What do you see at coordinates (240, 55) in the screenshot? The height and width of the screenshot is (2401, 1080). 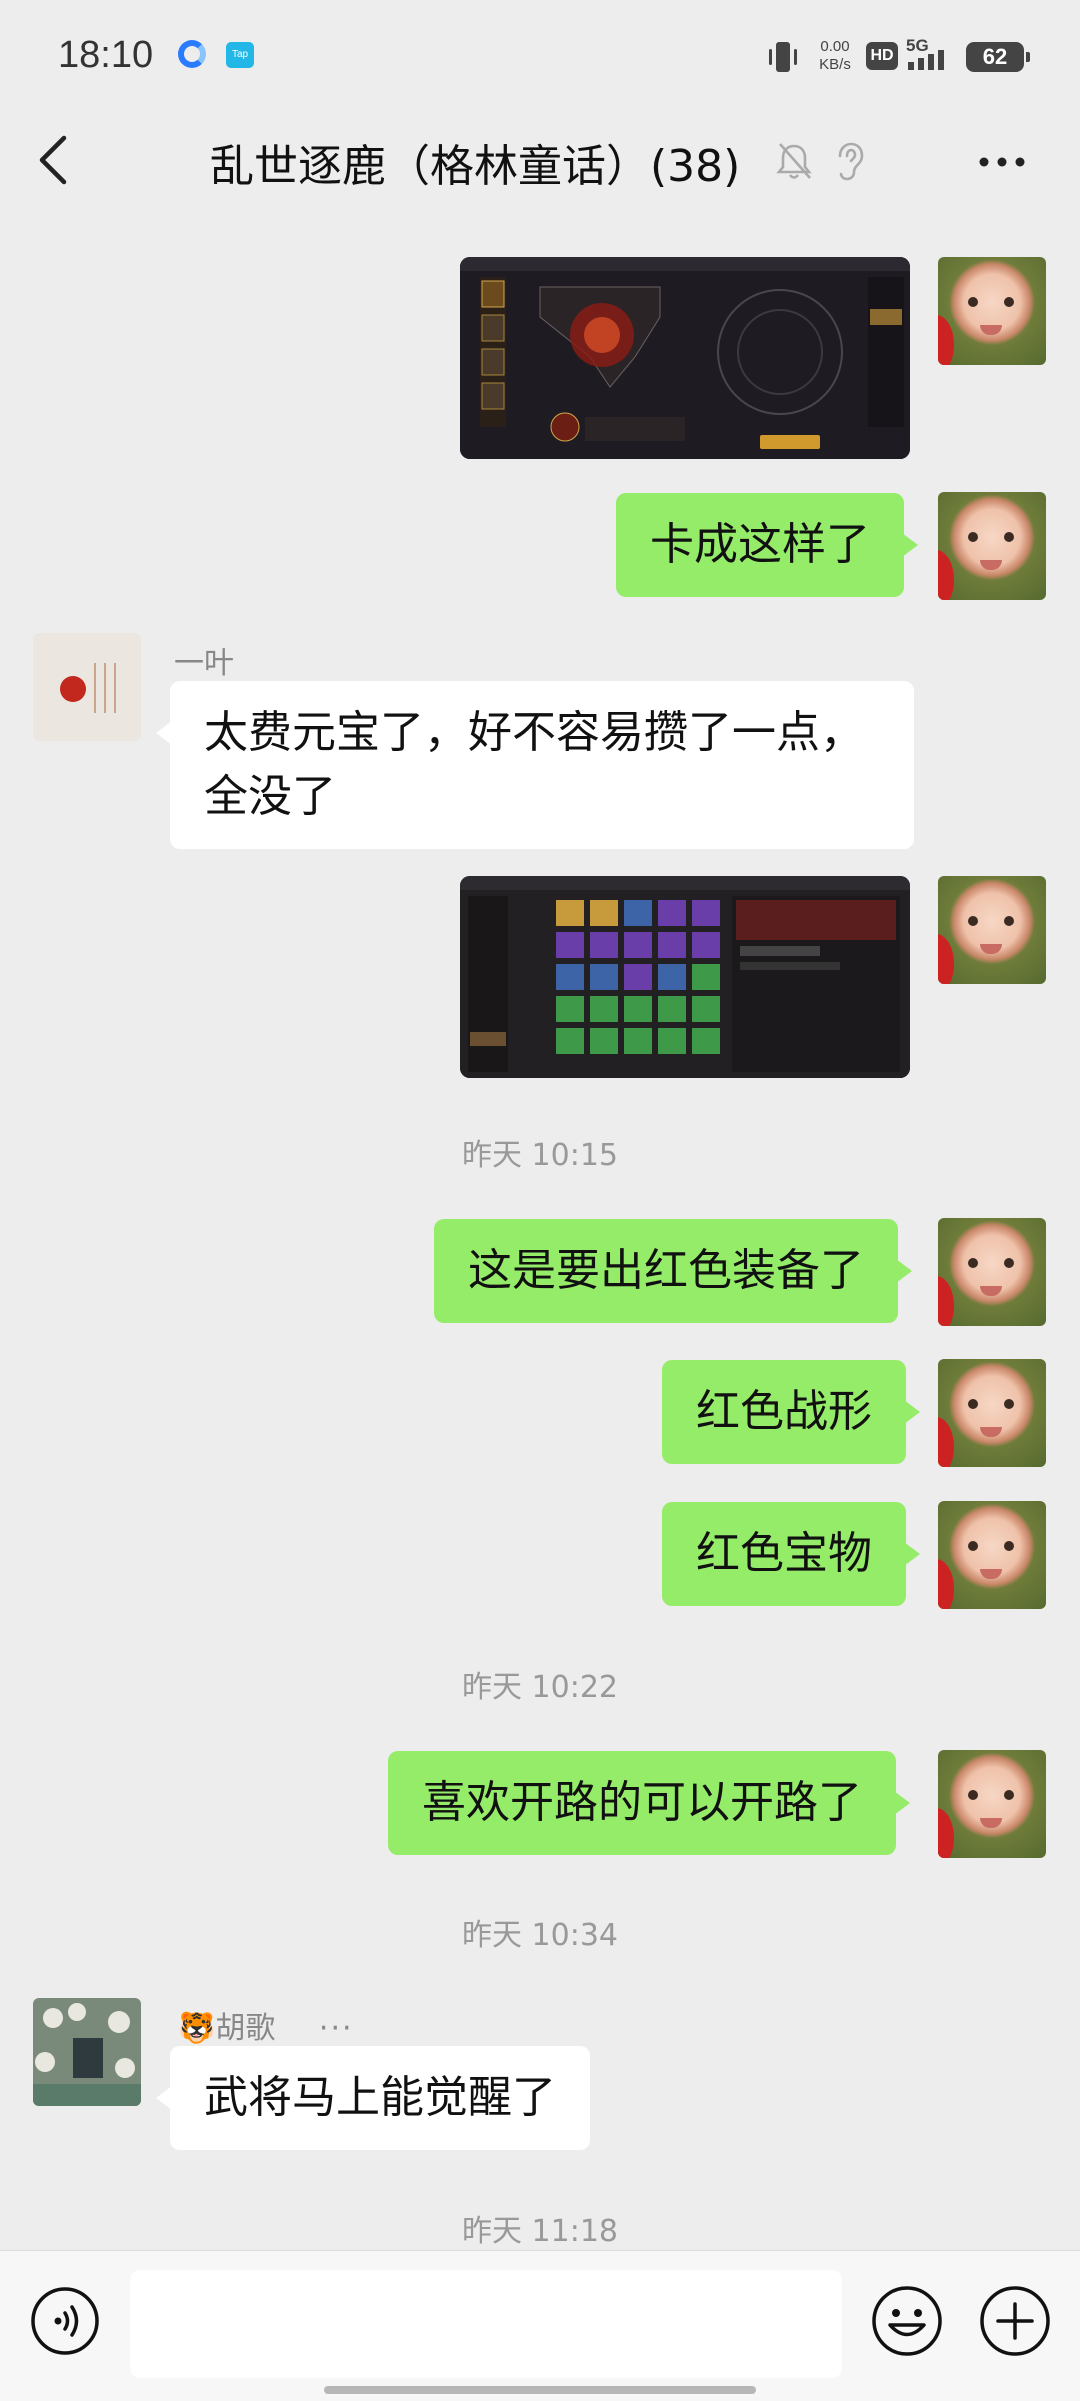 I see `taptap-app-icon: Tap` at bounding box center [240, 55].